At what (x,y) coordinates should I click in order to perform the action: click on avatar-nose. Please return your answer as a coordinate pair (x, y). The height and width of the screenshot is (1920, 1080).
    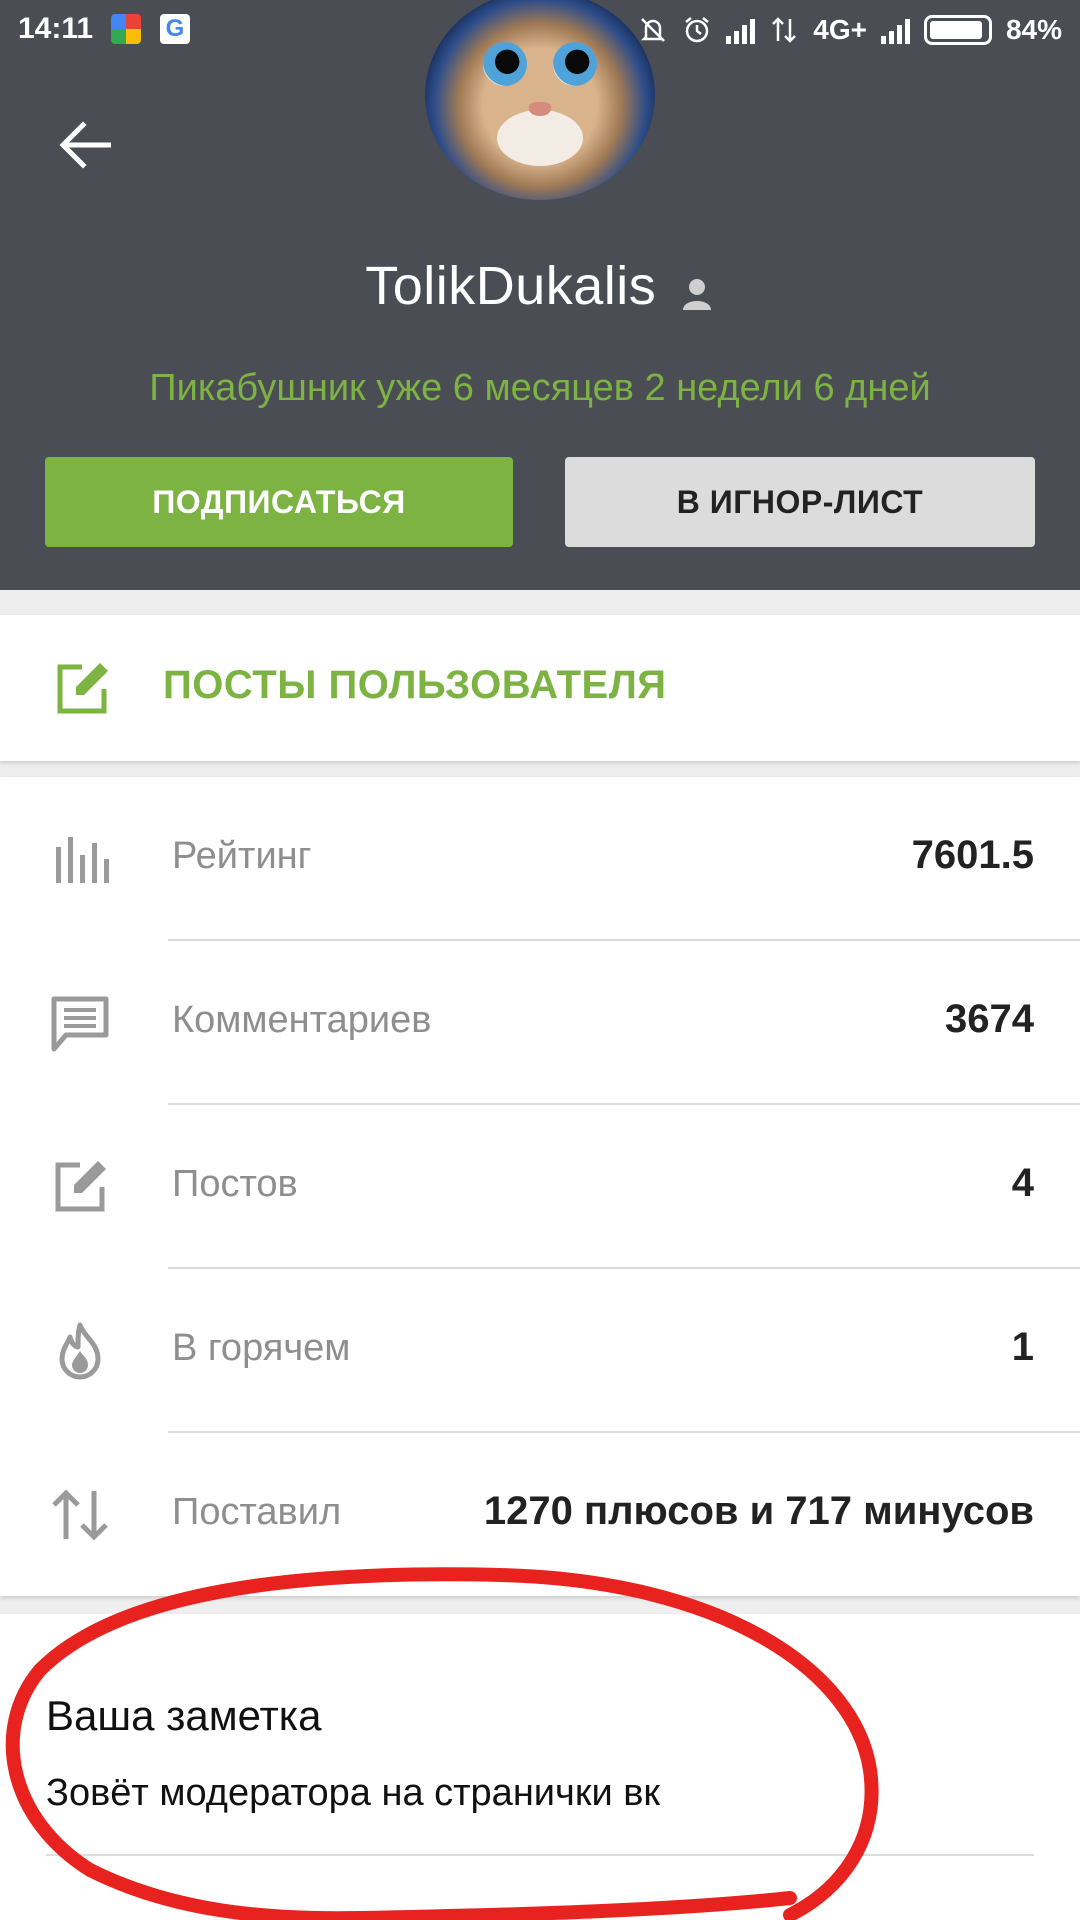
    Looking at the image, I should click on (540, 109).